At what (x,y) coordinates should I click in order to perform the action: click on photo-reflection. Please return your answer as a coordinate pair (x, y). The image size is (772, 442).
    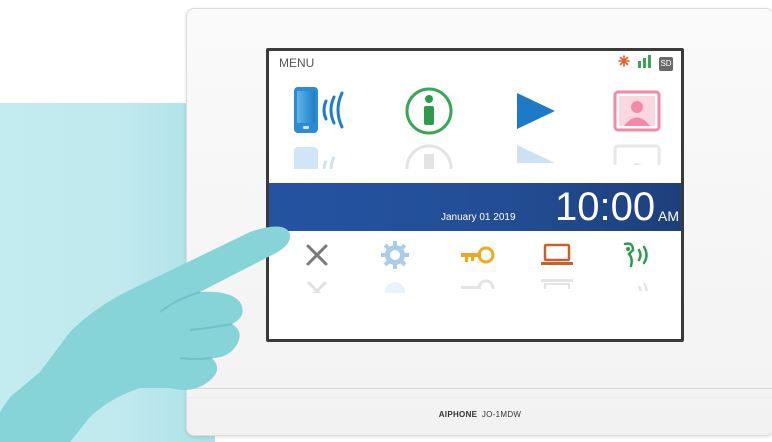
    Looking at the image, I should click on (637, 154).